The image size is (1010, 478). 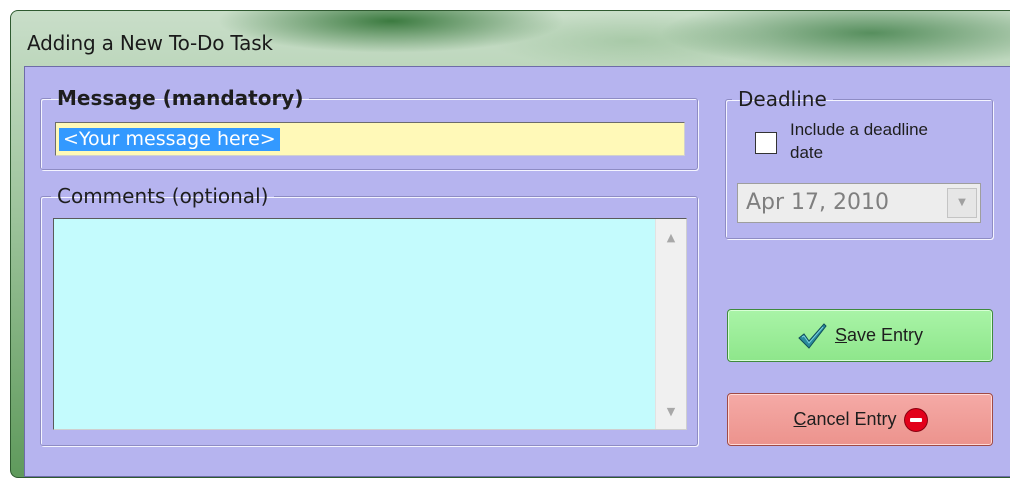 I want to click on deadline-checkbox, so click(x=766, y=143).